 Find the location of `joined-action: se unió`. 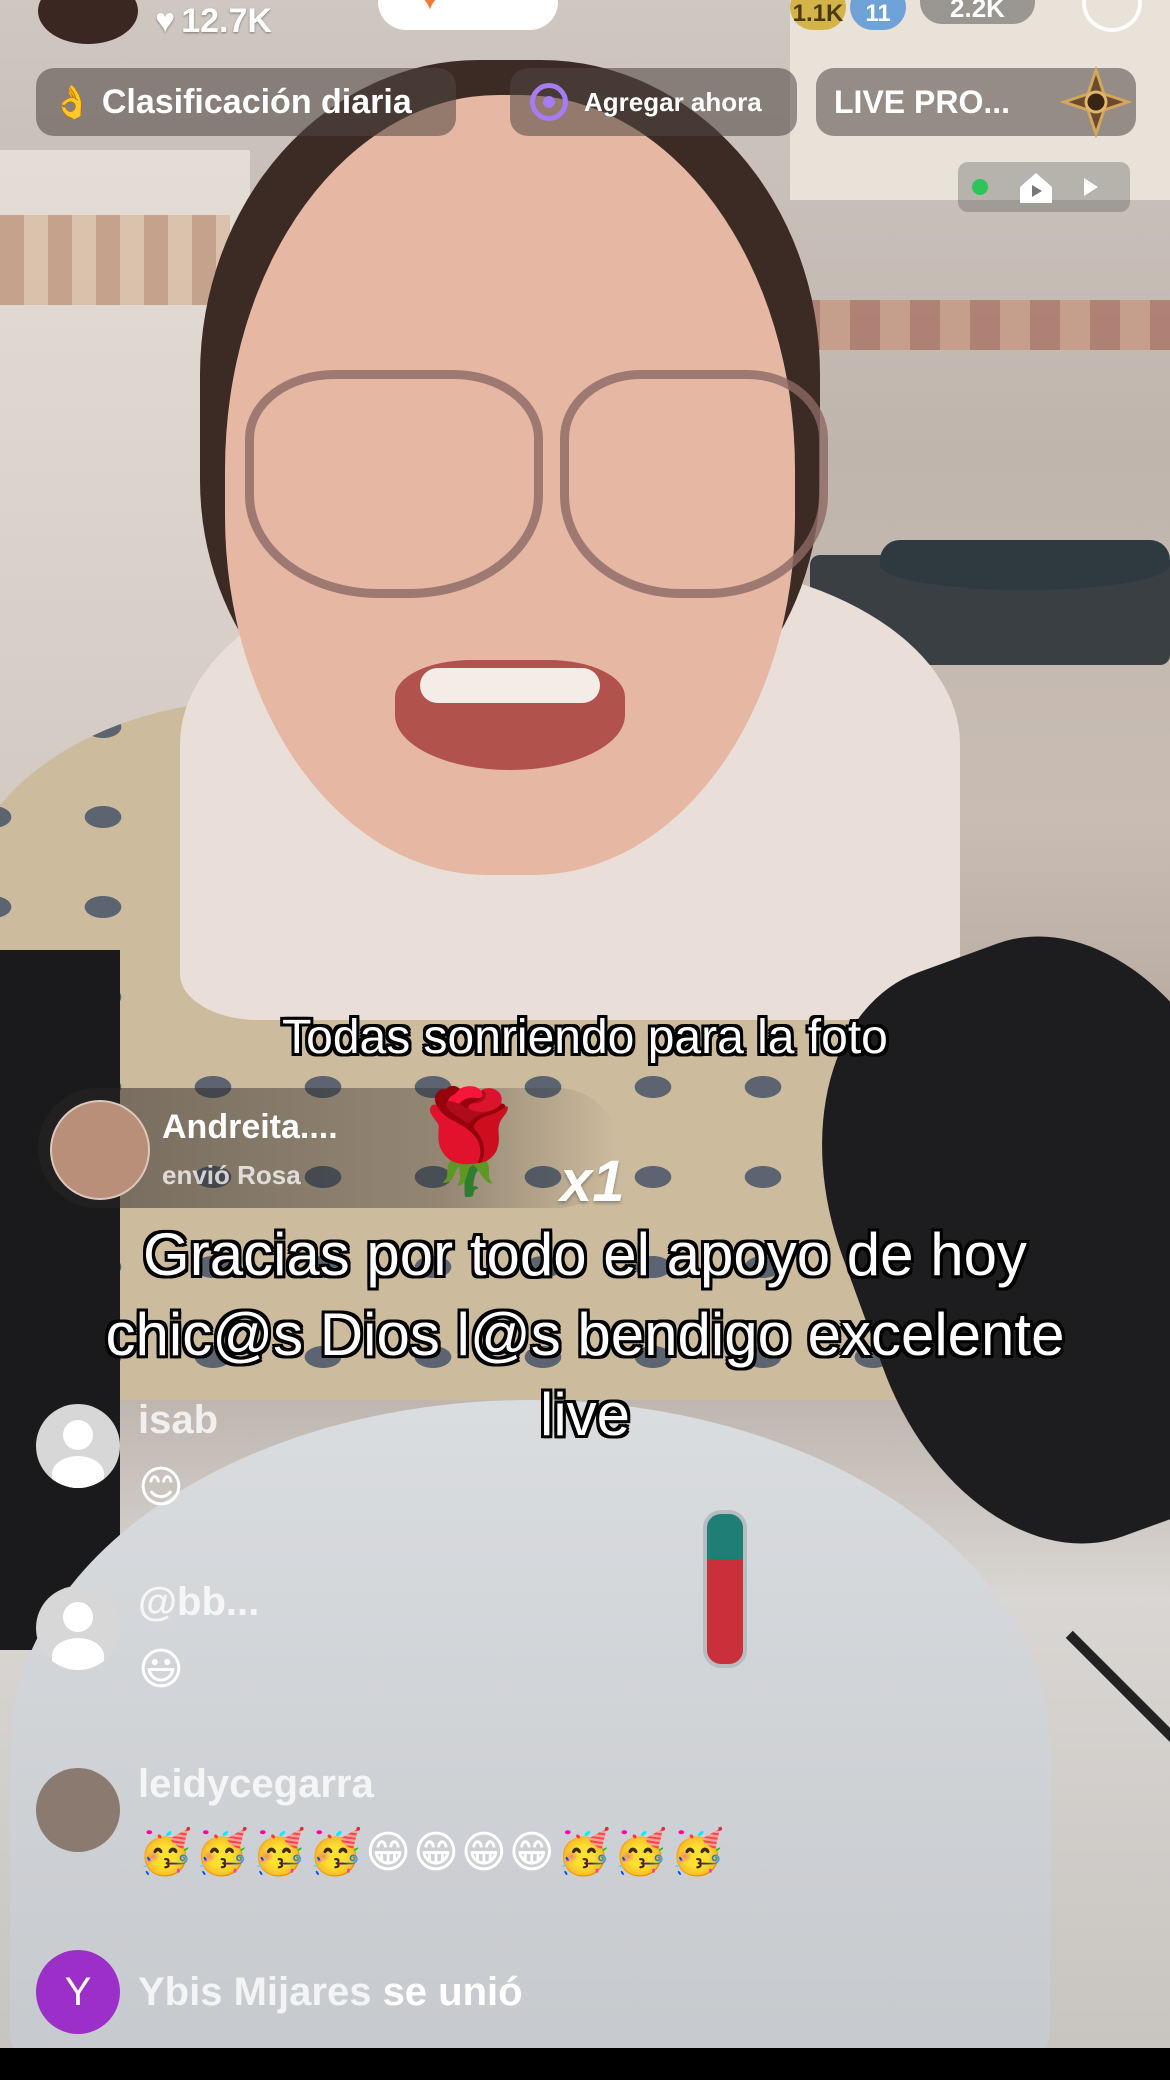

joined-action: se unió is located at coordinates (452, 1991).